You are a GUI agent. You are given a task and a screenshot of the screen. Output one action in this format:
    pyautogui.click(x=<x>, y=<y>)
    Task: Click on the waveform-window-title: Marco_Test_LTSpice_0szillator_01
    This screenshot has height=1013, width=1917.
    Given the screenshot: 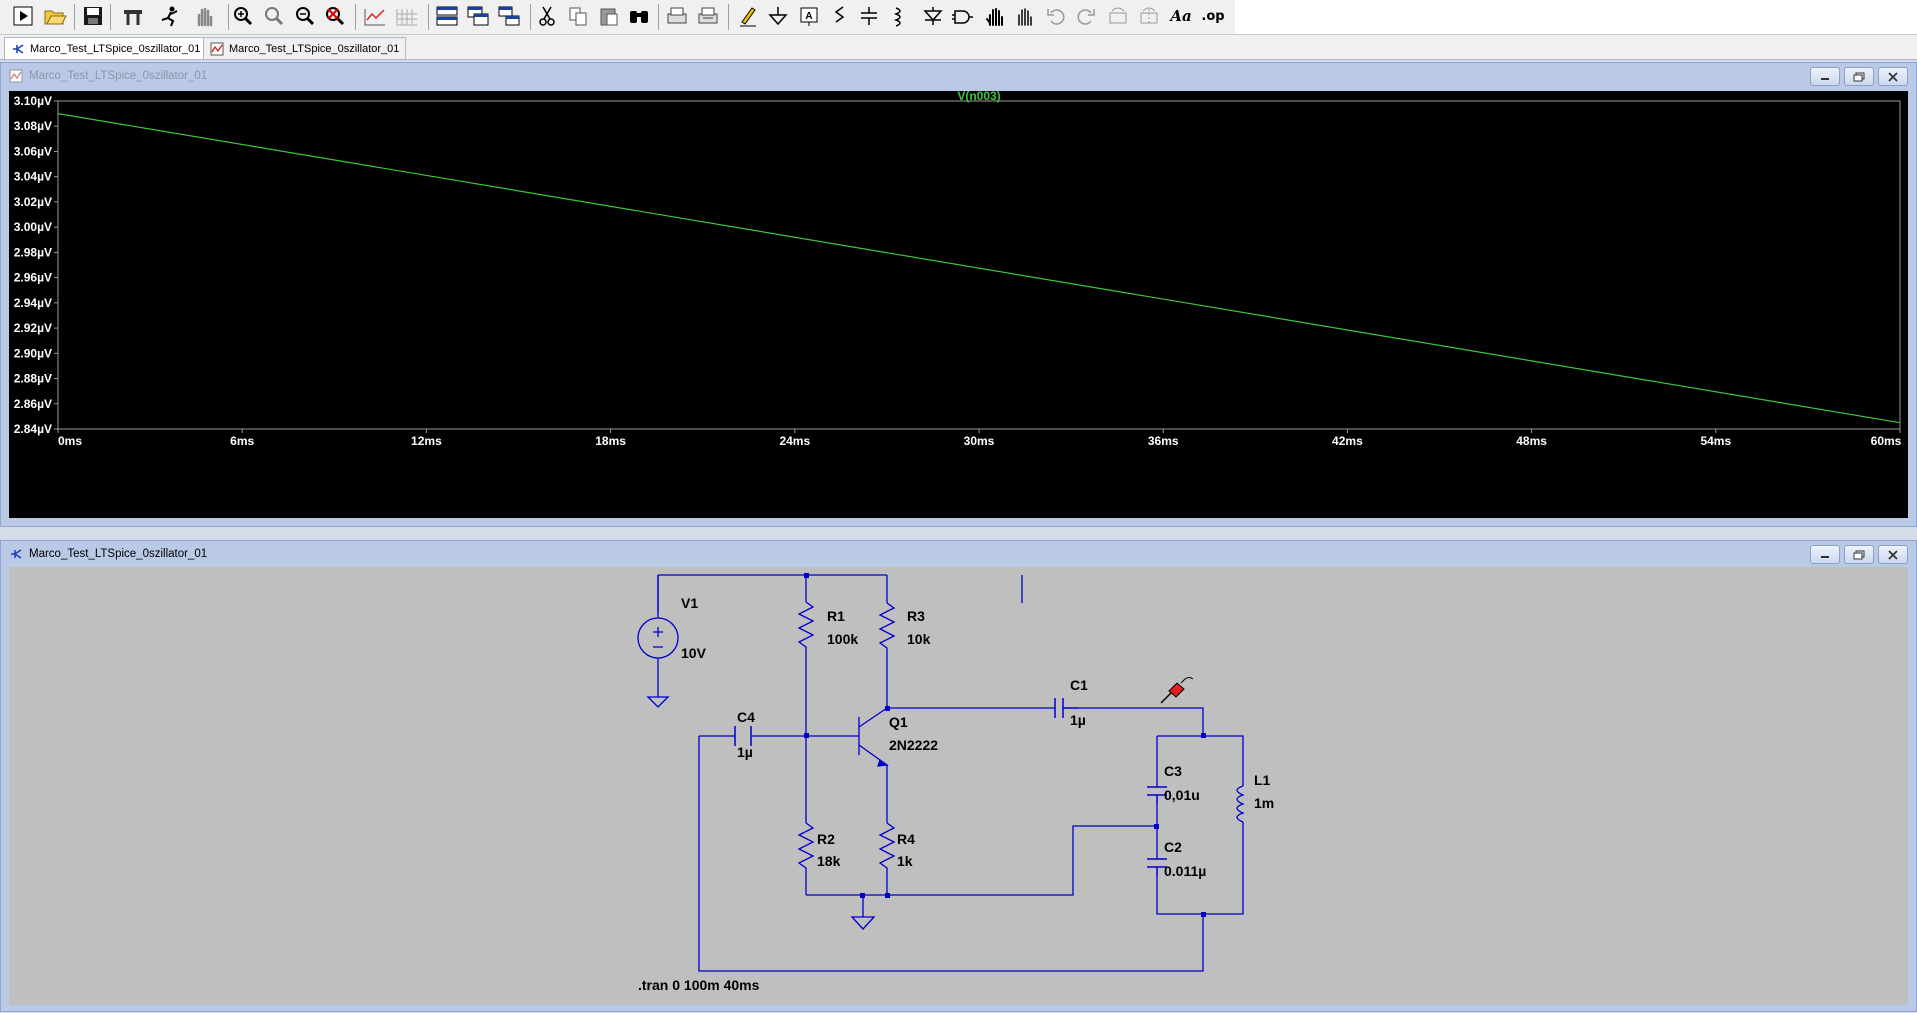 What is the action you would take?
    pyautogui.click(x=118, y=76)
    